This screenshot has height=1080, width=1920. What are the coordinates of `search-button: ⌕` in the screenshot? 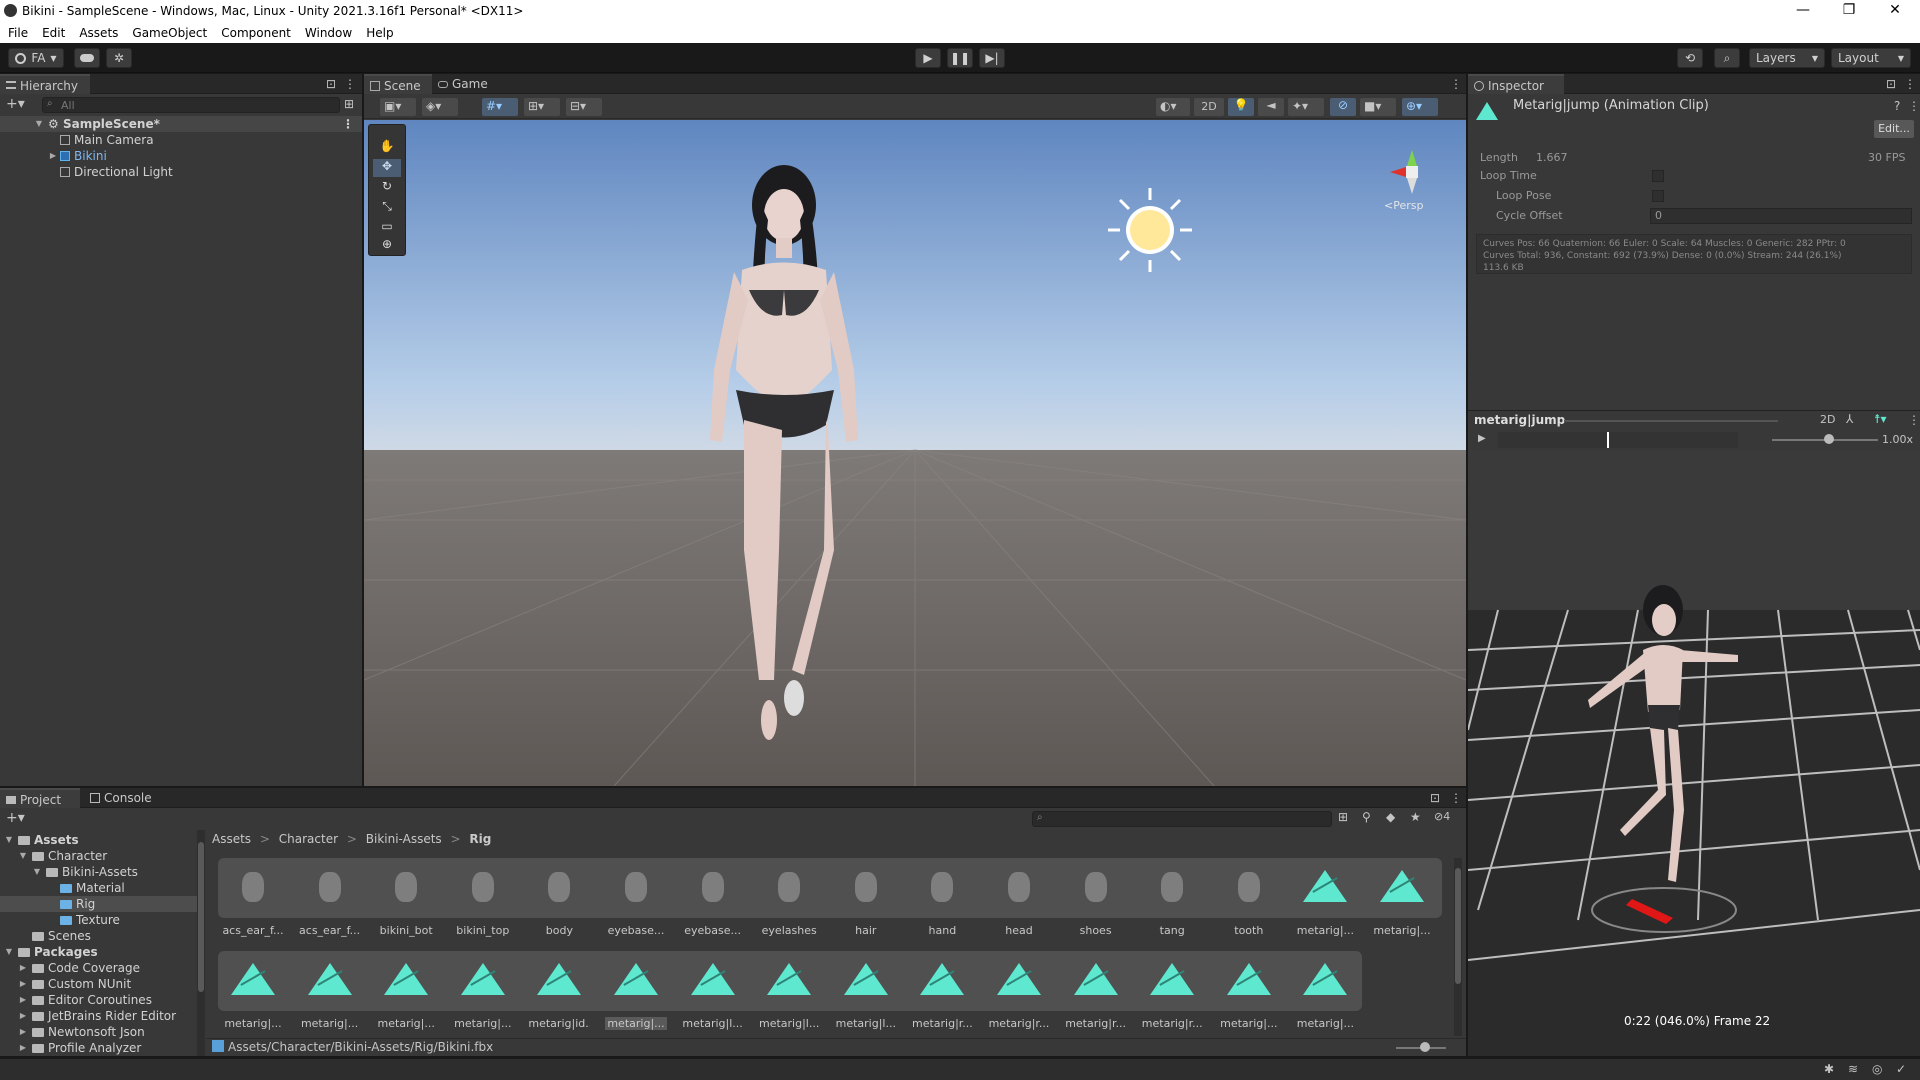 It's located at (1727, 58).